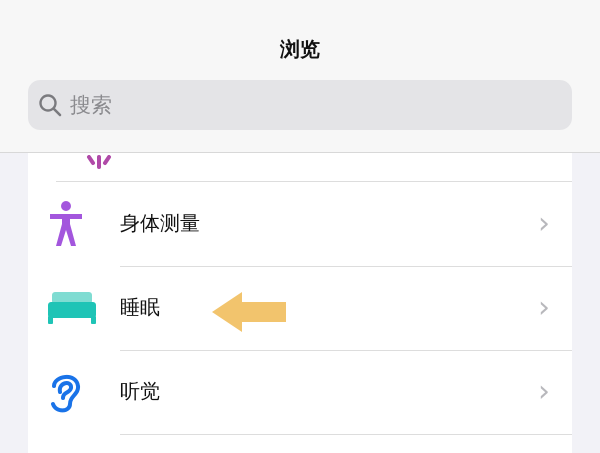  I want to click on category-label: 身体测量, so click(160, 223).